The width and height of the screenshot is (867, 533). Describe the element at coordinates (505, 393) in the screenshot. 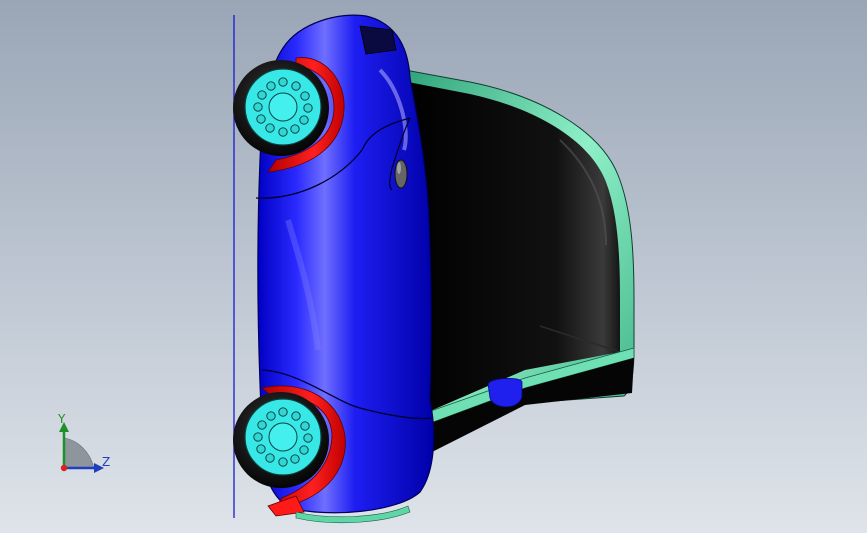

I see `shell-bottom-knob` at that location.